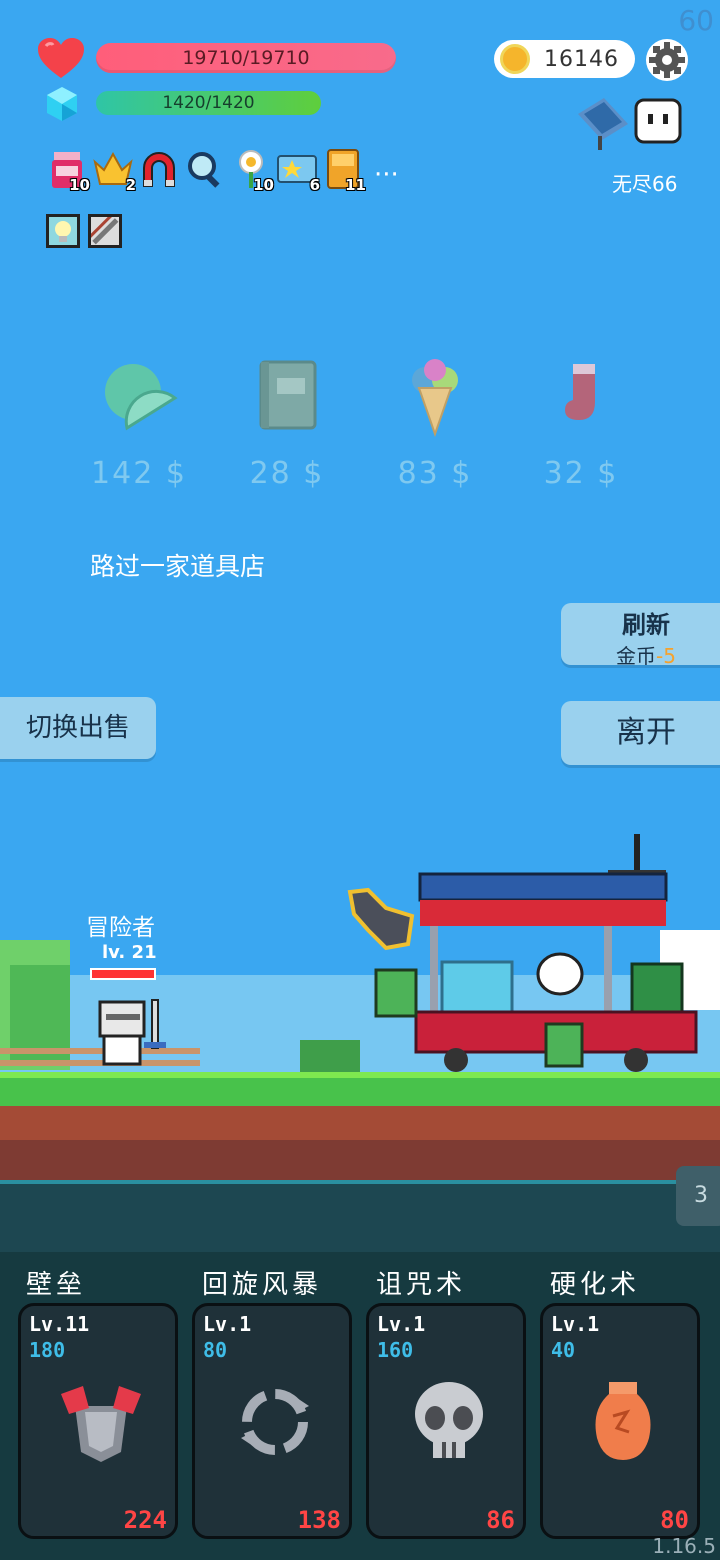 The width and height of the screenshot is (720, 1560). Describe the element at coordinates (78, 728) in the screenshot. I see `switch-sell-button: 切换出售` at that location.